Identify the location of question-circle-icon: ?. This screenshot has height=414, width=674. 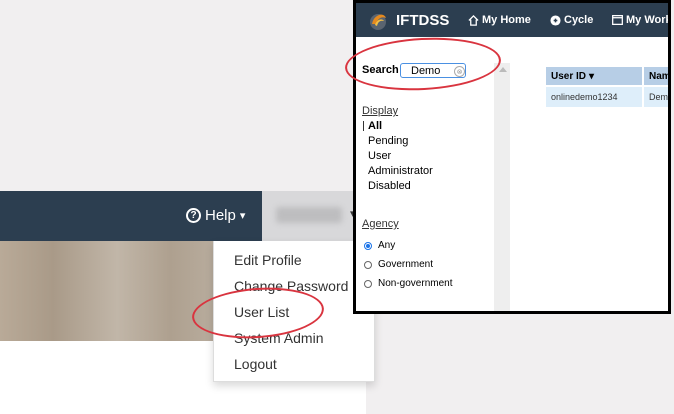
(193, 215).